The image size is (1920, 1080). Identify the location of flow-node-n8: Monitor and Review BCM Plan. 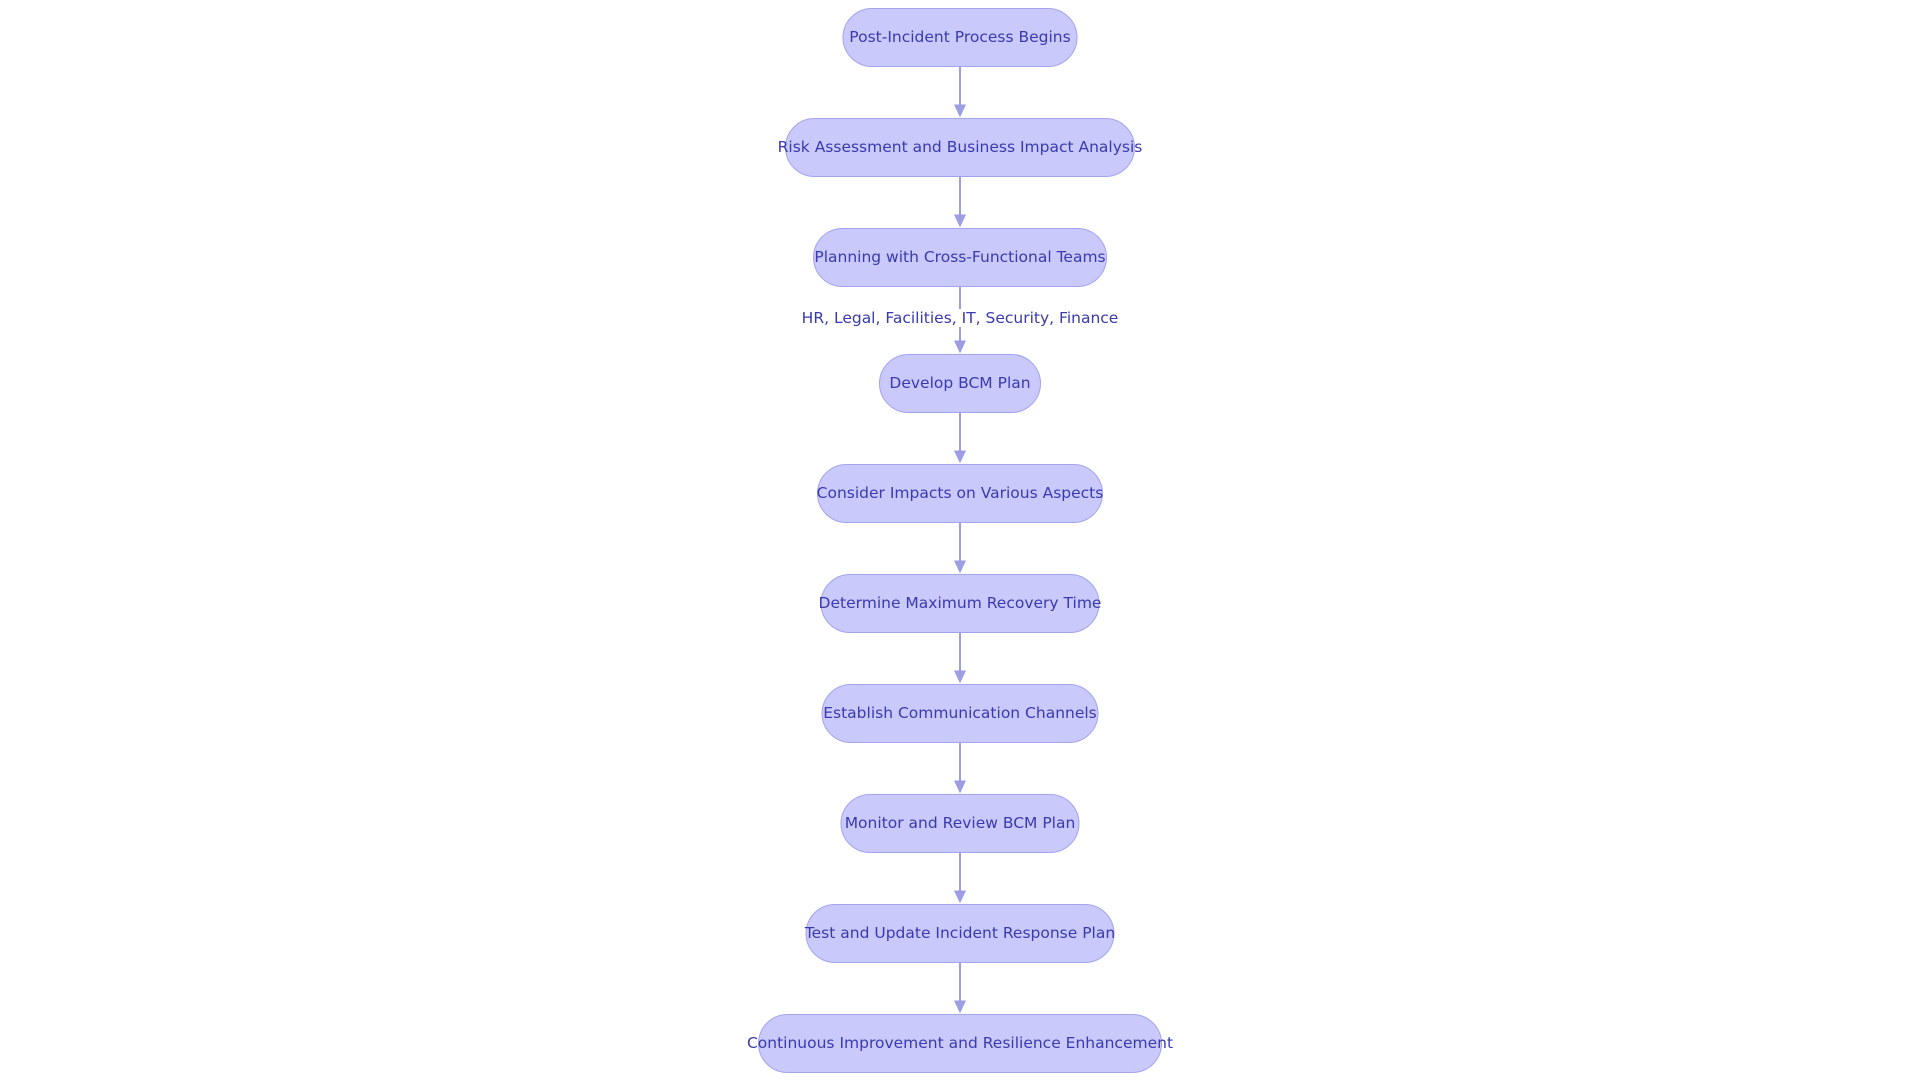
(960, 823).